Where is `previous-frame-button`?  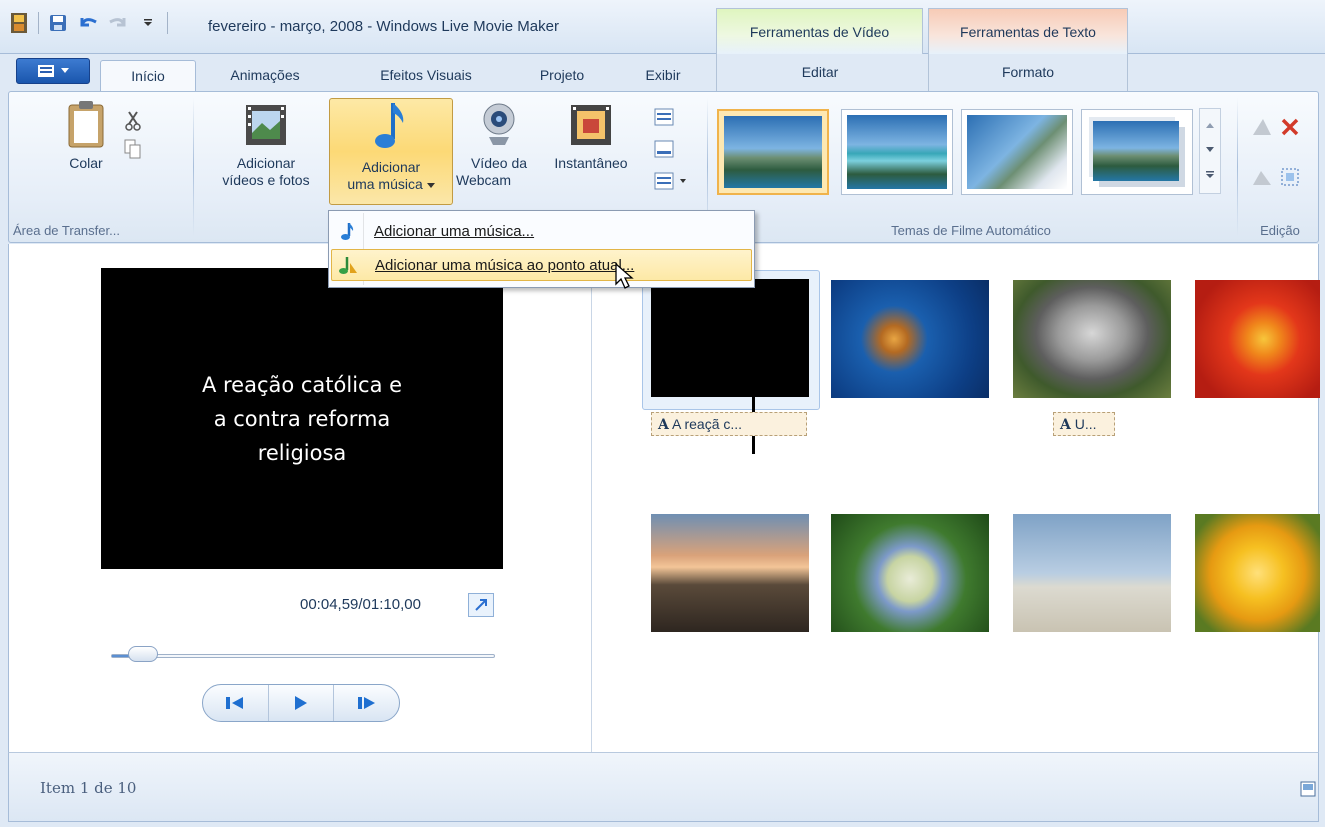 previous-frame-button is located at coordinates (236, 703).